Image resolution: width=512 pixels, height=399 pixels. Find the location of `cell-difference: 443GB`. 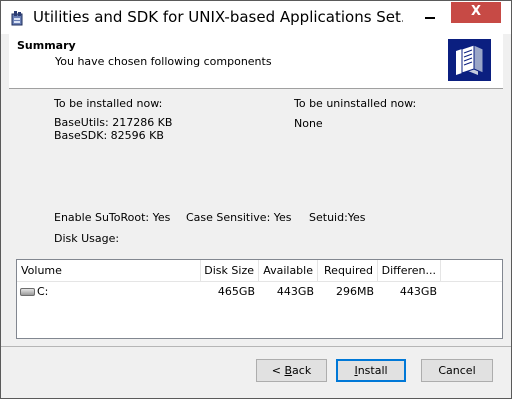

cell-difference: 443GB is located at coordinates (418, 291).